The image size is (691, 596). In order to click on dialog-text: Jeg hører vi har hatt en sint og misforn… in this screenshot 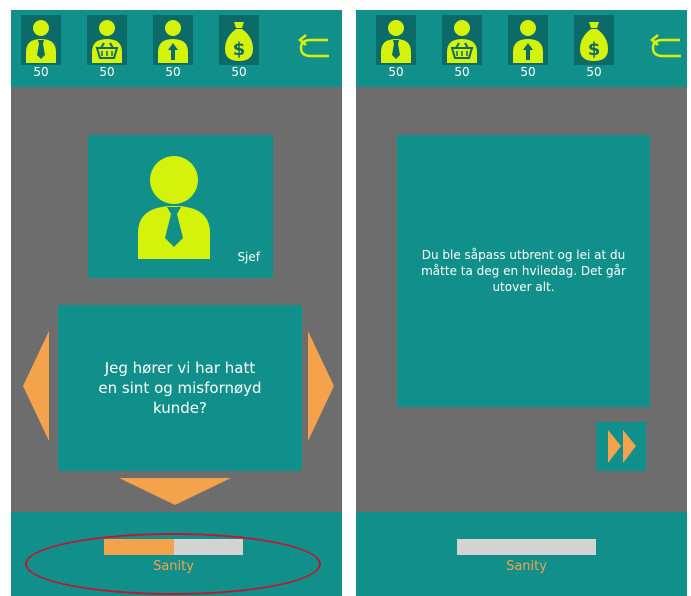, I will do `click(180, 388)`.